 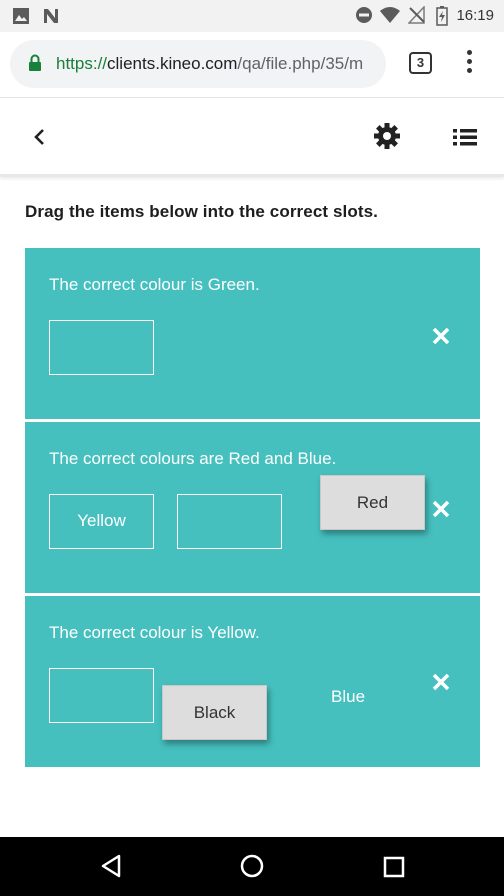 I want to click on tab-switcher-button: 3, so click(x=420, y=63).